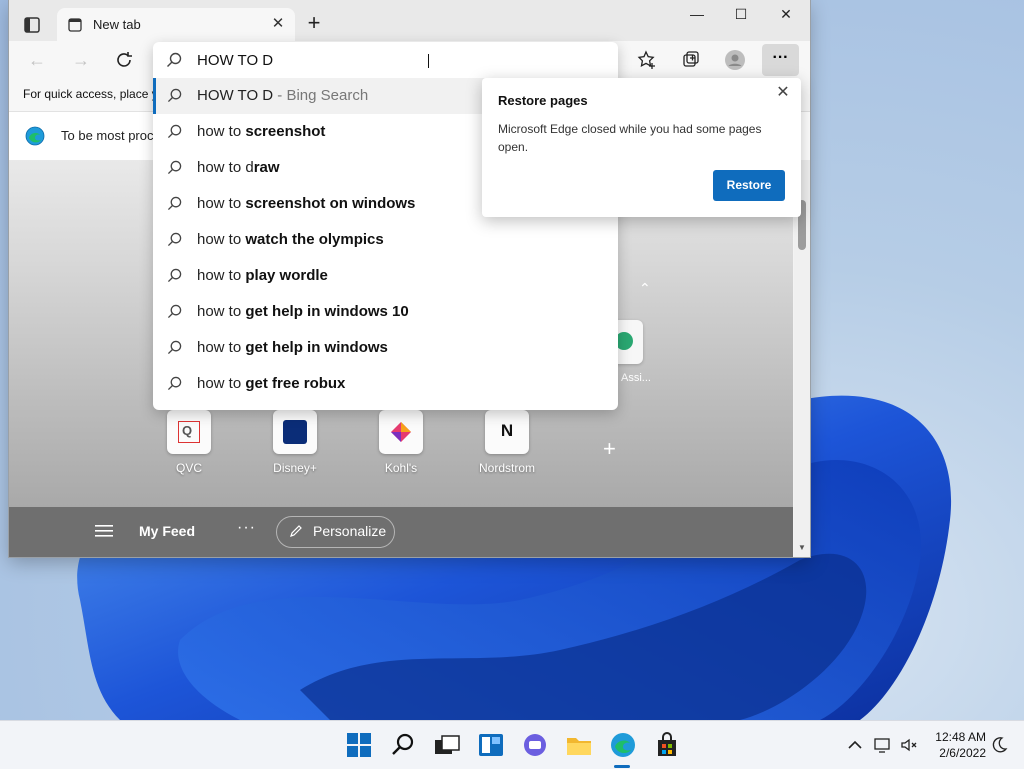 This screenshot has width=1024, height=769. I want to click on edge-logo-icon, so click(35, 136).